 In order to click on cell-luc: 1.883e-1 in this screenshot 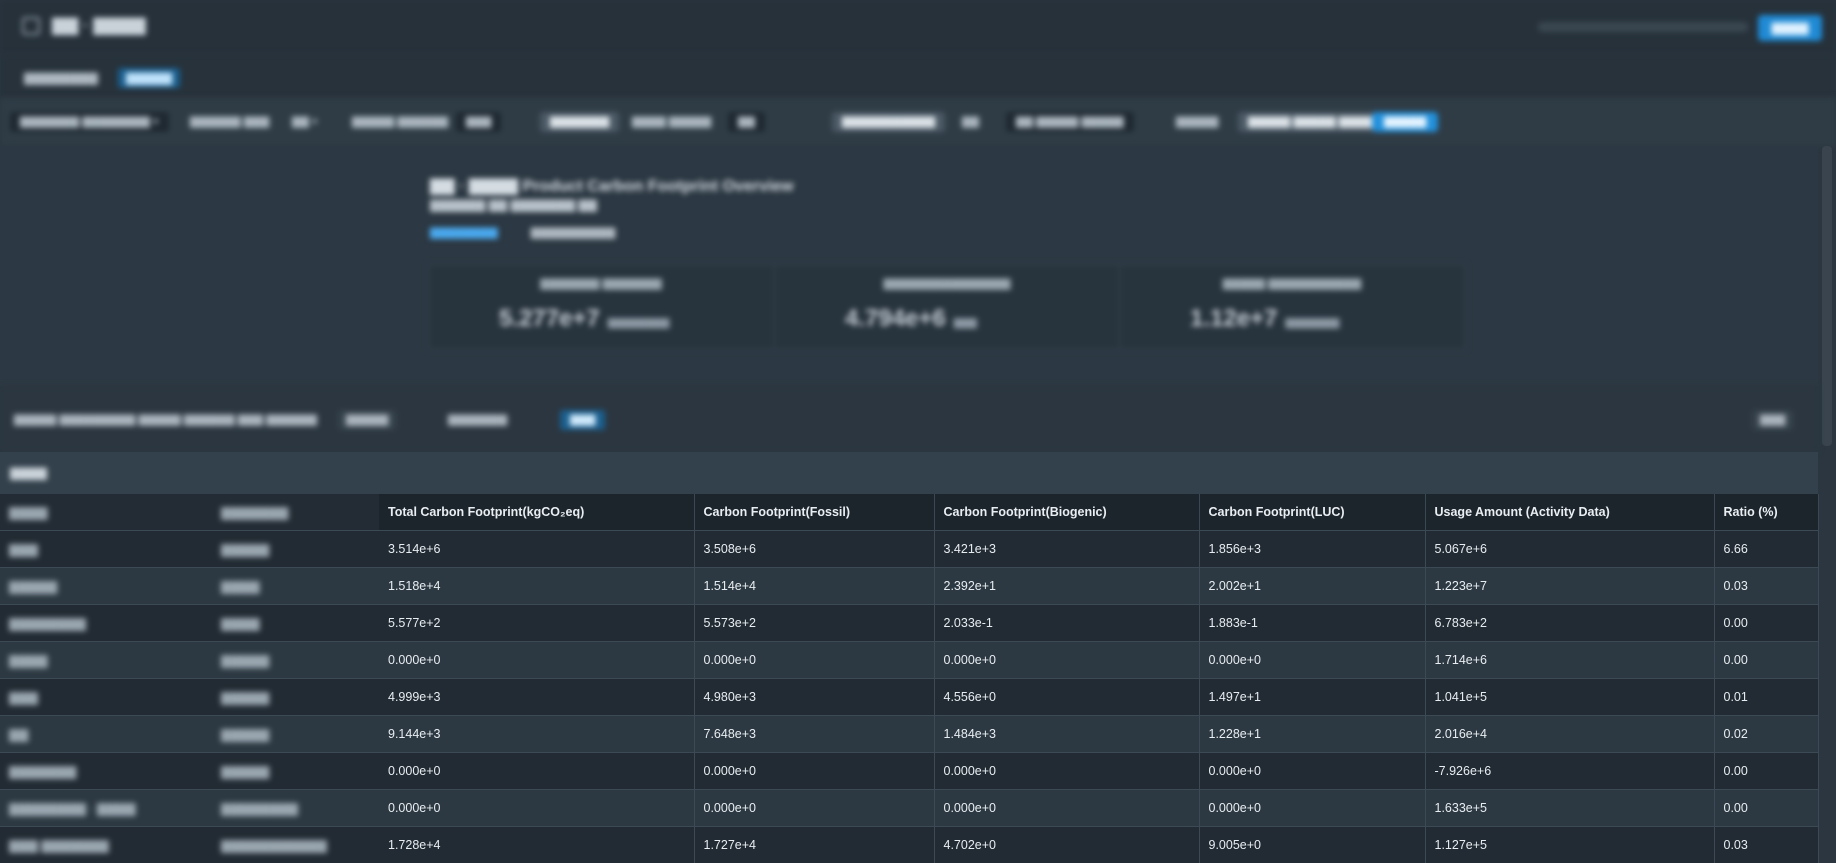, I will do `click(1312, 623)`.